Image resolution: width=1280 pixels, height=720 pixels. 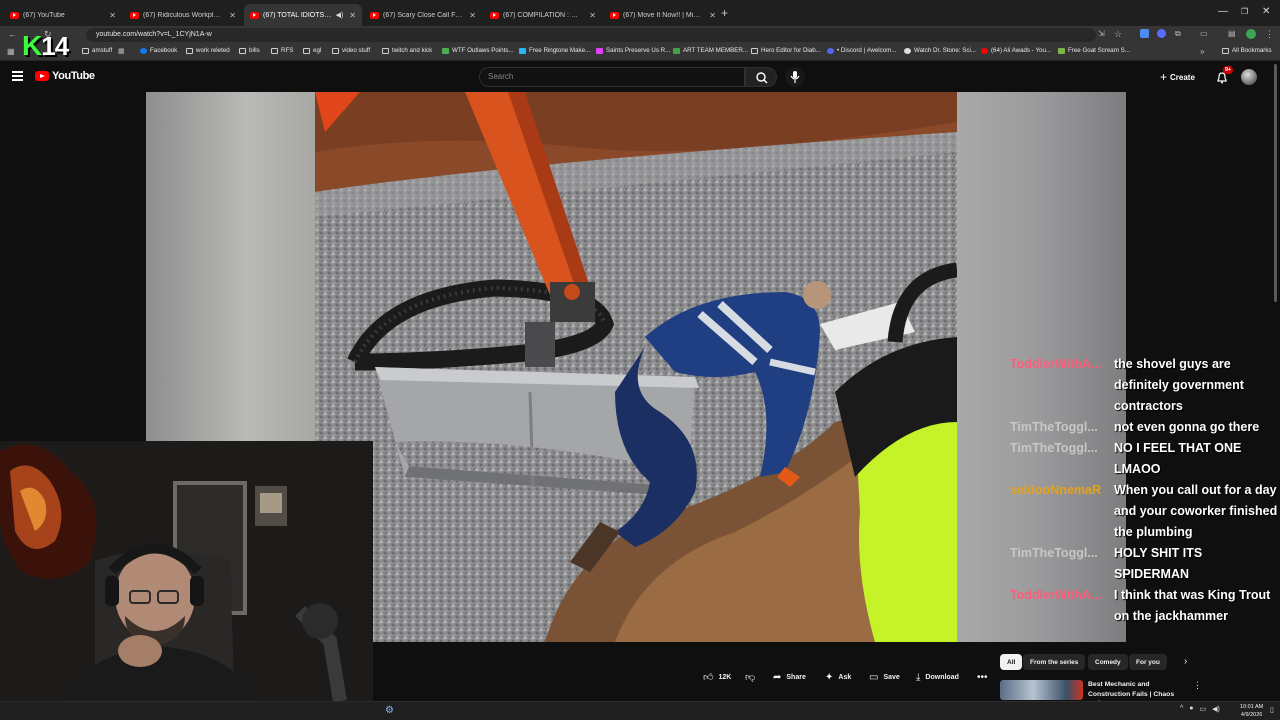 I want to click on bookmark-item: work releted, so click(x=208, y=50).